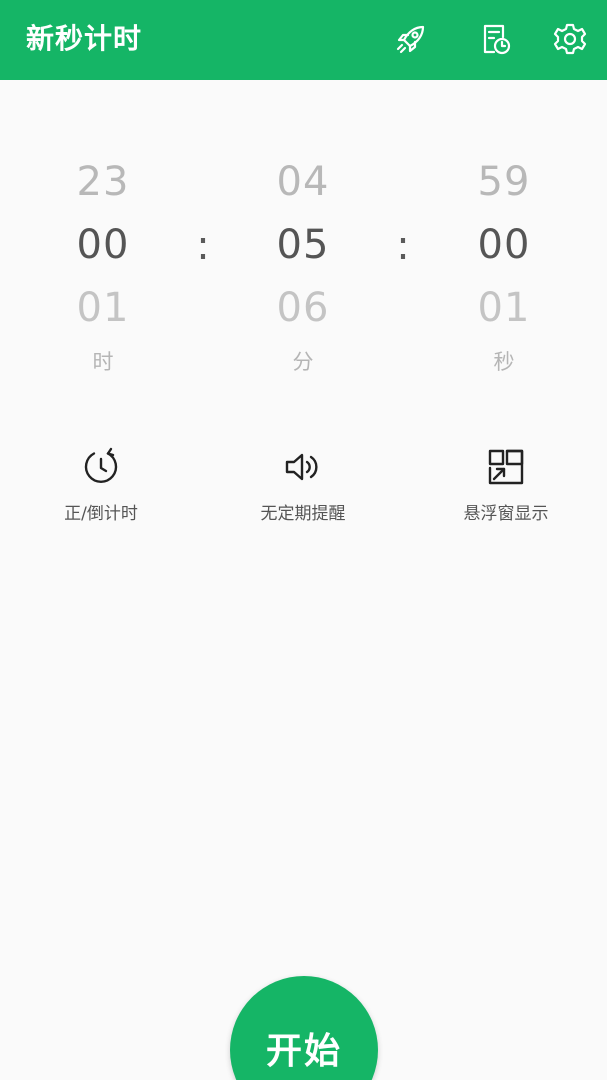 The image size is (607, 1080). I want to click on seconds-prev: 59, so click(504, 182).